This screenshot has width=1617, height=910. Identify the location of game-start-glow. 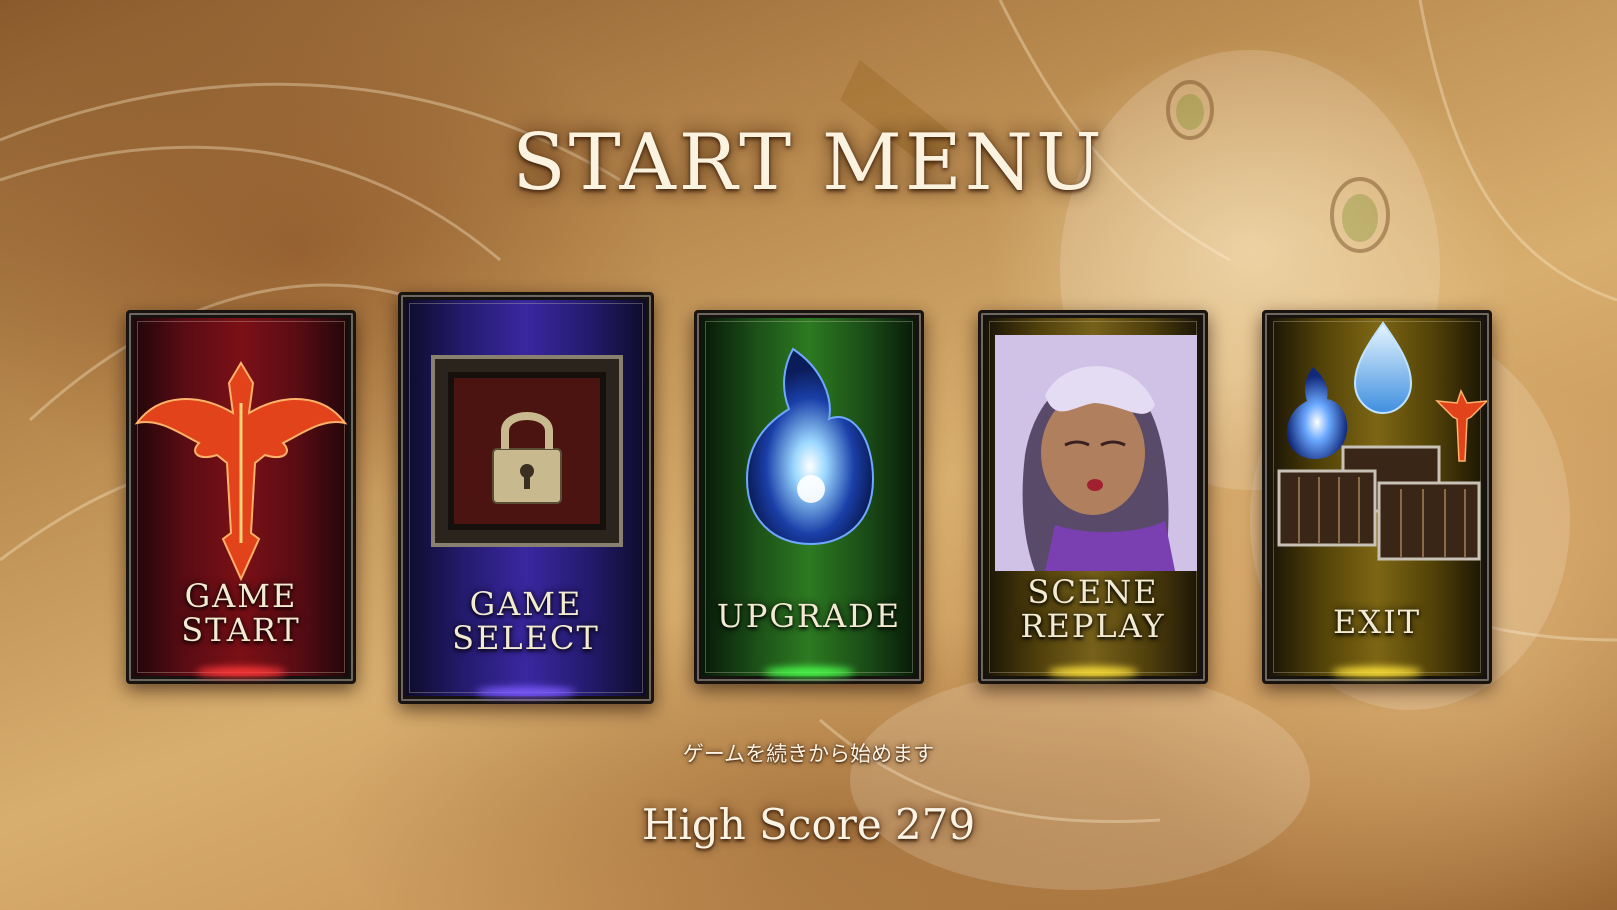
(241, 672).